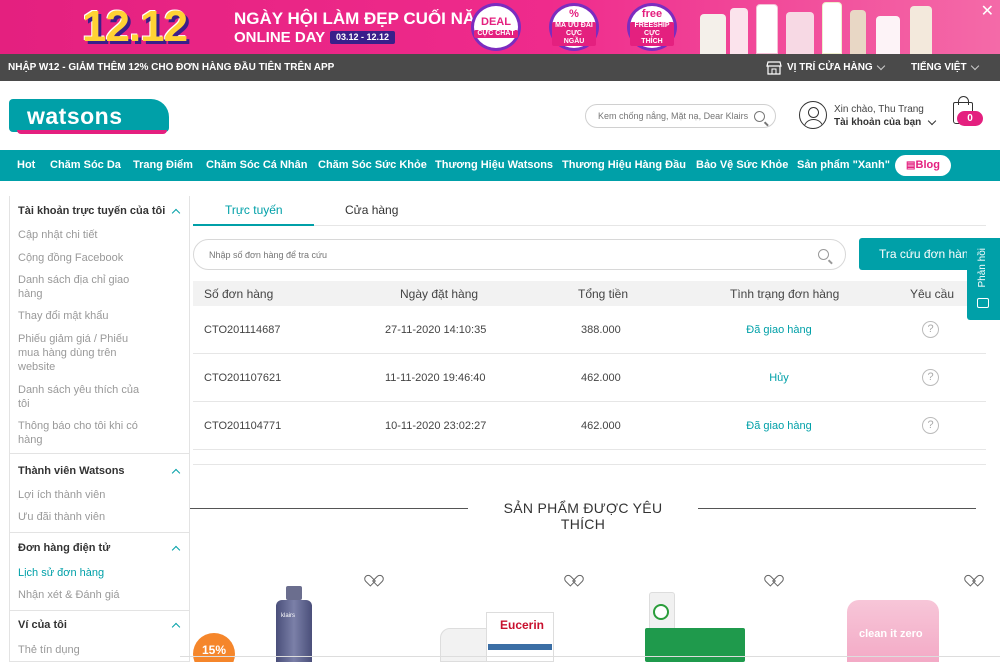  I want to click on tab-online: Trực tuyến, so click(254, 210).